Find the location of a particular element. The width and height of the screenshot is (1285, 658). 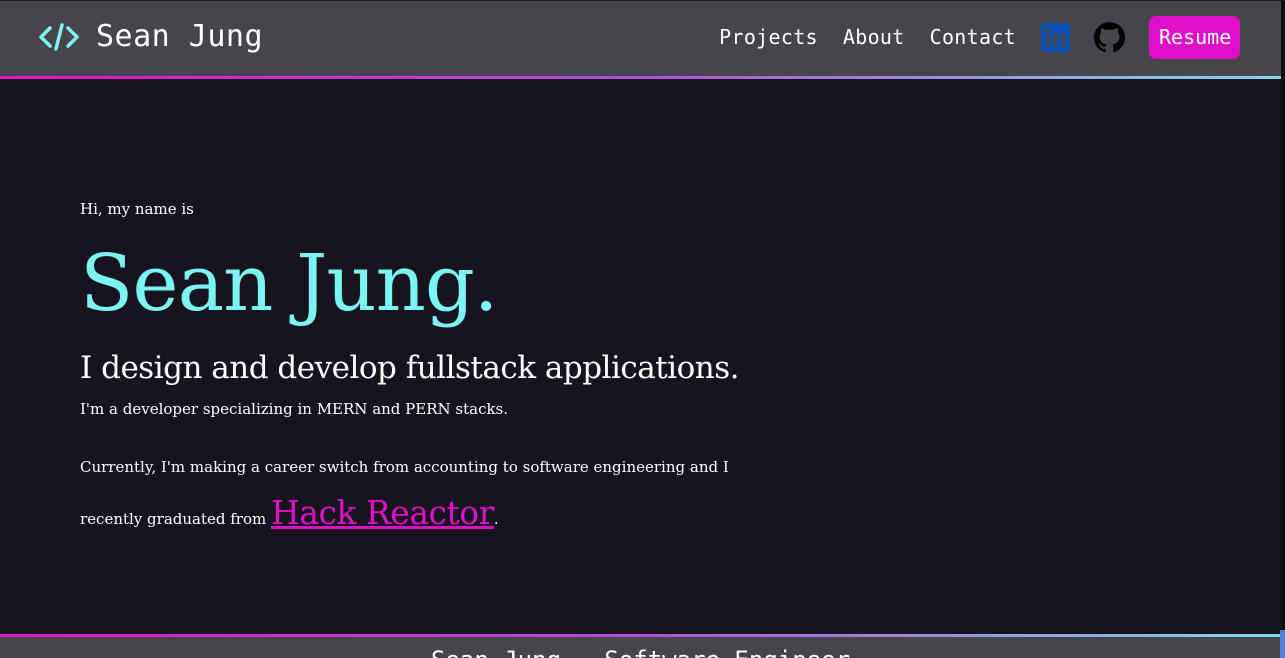

header-divider is located at coordinates (640, 77).